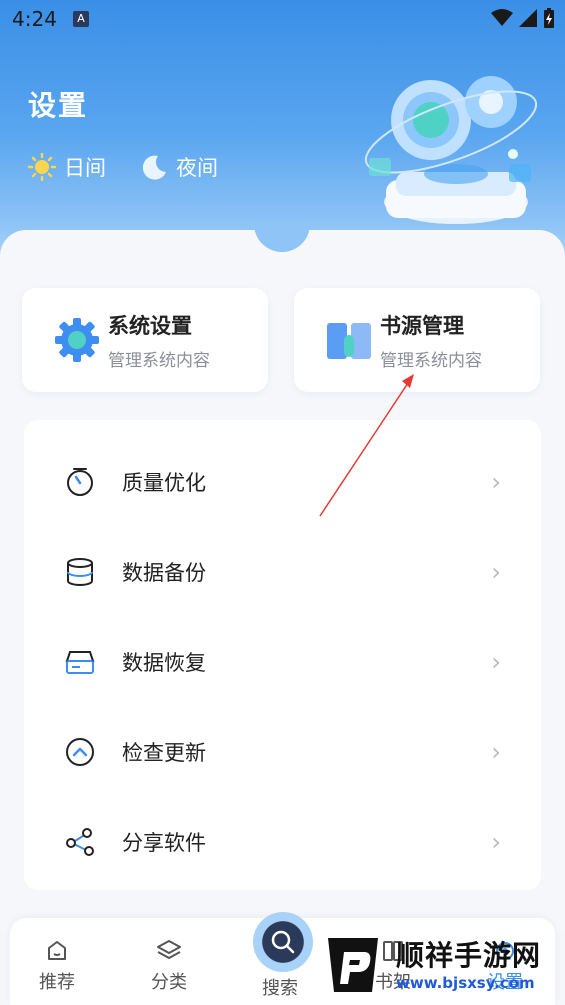 The image size is (565, 1005). I want to click on menu-label: 分享软件, so click(164, 843).